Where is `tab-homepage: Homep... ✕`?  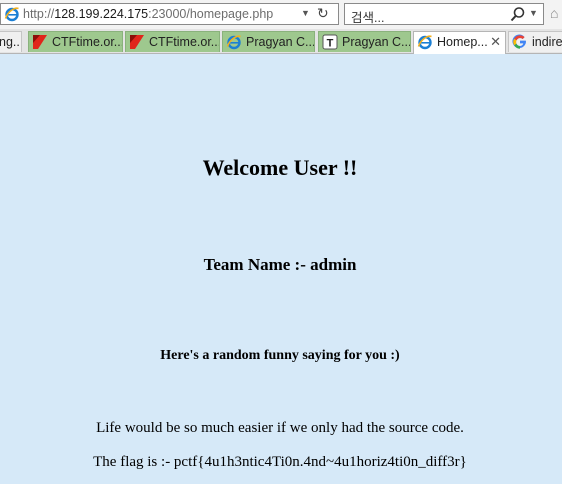
tab-homepage: Homep... ✕ is located at coordinates (459, 42).